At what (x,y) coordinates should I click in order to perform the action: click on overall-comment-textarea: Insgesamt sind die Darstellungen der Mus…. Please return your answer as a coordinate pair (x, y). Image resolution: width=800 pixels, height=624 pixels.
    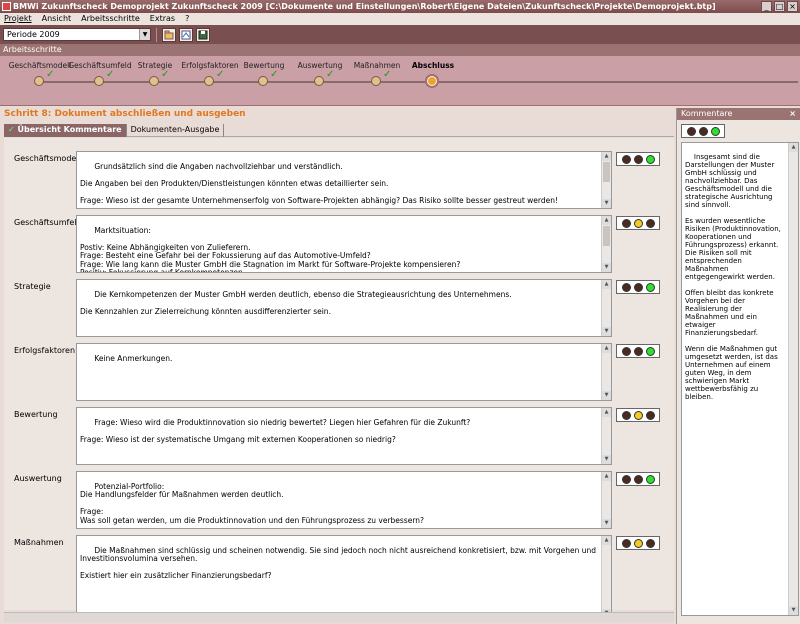
    Looking at the image, I should click on (740, 379).